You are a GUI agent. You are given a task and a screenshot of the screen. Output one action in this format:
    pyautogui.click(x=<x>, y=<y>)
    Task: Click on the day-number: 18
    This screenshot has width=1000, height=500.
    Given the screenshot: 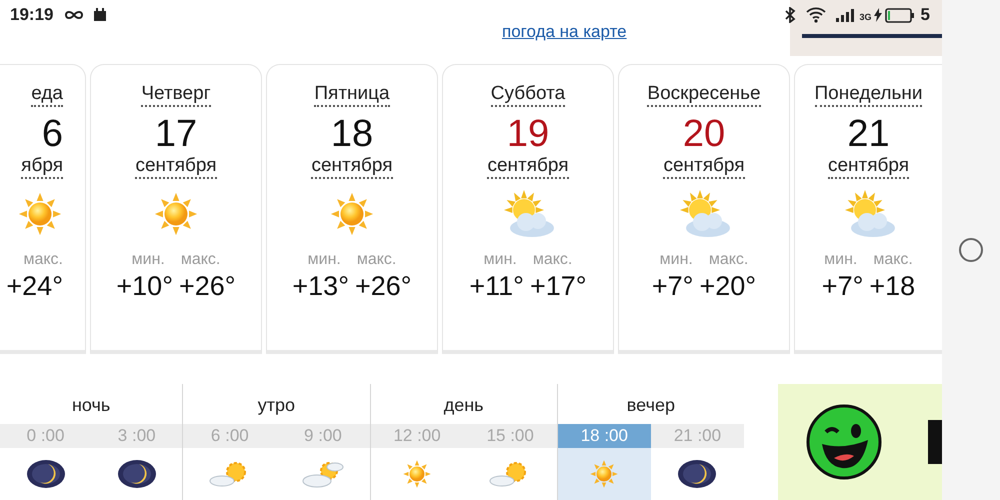 What is the action you would take?
    pyautogui.click(x=352, y=133)
    